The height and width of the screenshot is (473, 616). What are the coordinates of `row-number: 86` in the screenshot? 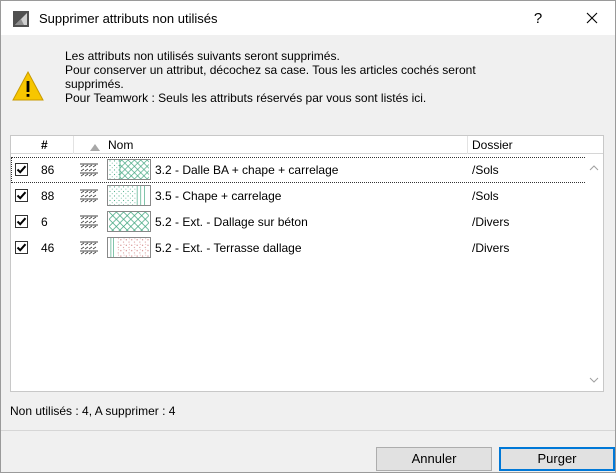 It's located at (48, 170).